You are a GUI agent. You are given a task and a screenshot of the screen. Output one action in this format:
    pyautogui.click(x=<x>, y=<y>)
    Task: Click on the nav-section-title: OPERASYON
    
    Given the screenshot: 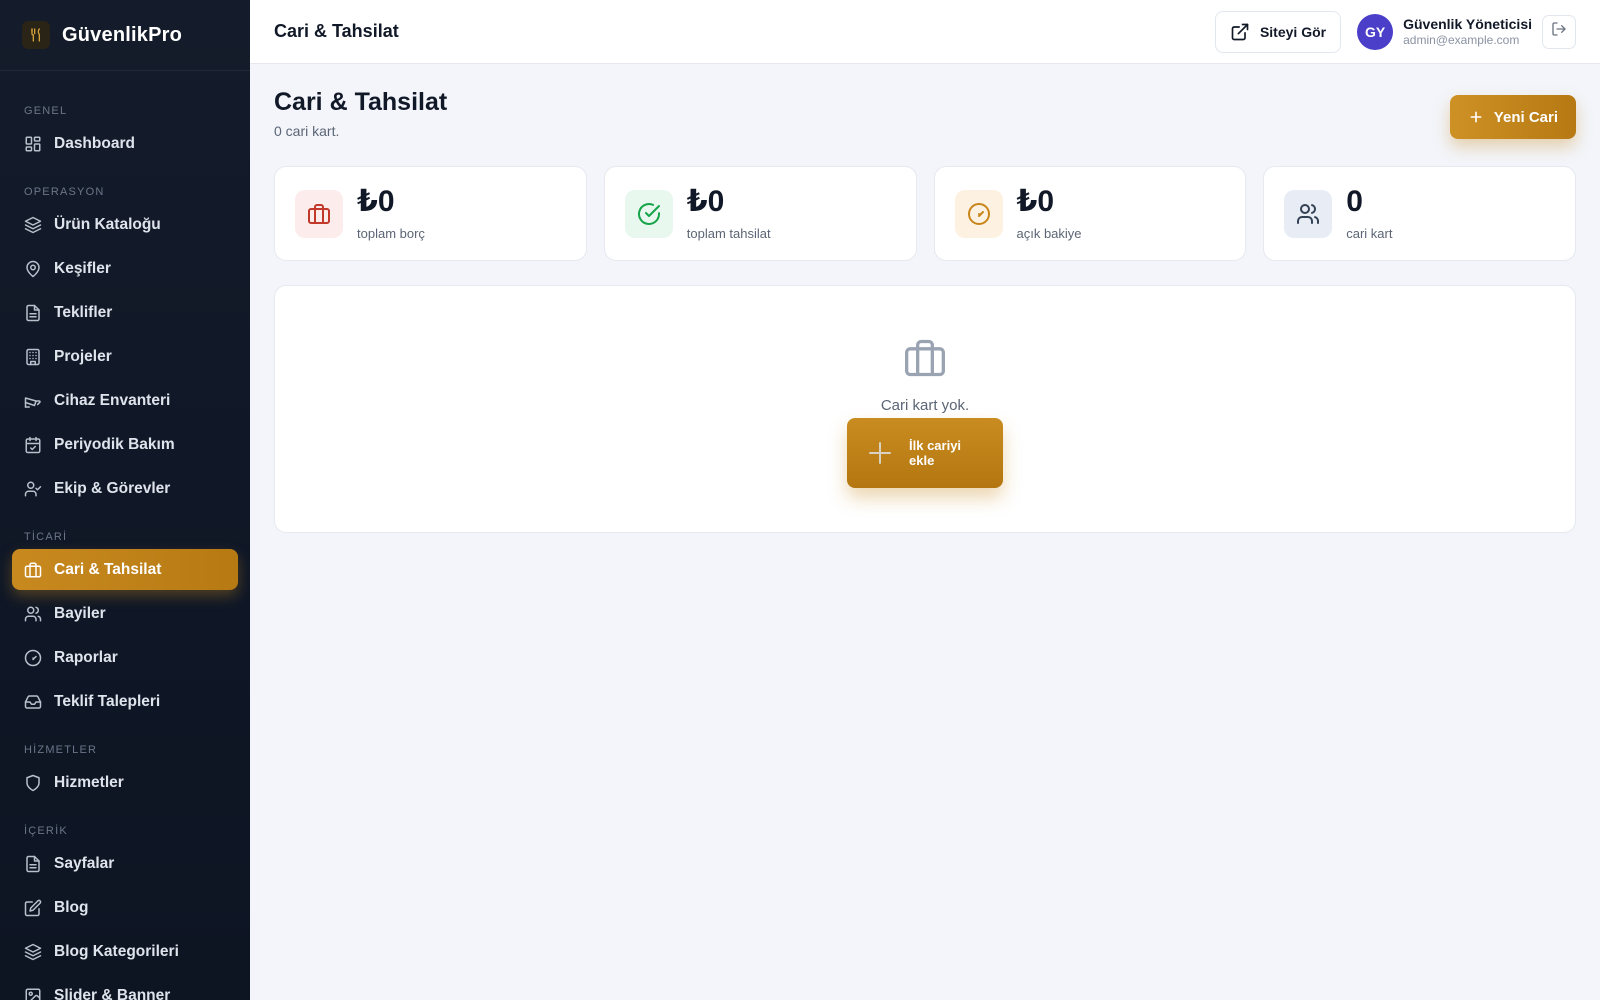 What is the action you would take?
    pyautogui.click(x=64, y=192)
    